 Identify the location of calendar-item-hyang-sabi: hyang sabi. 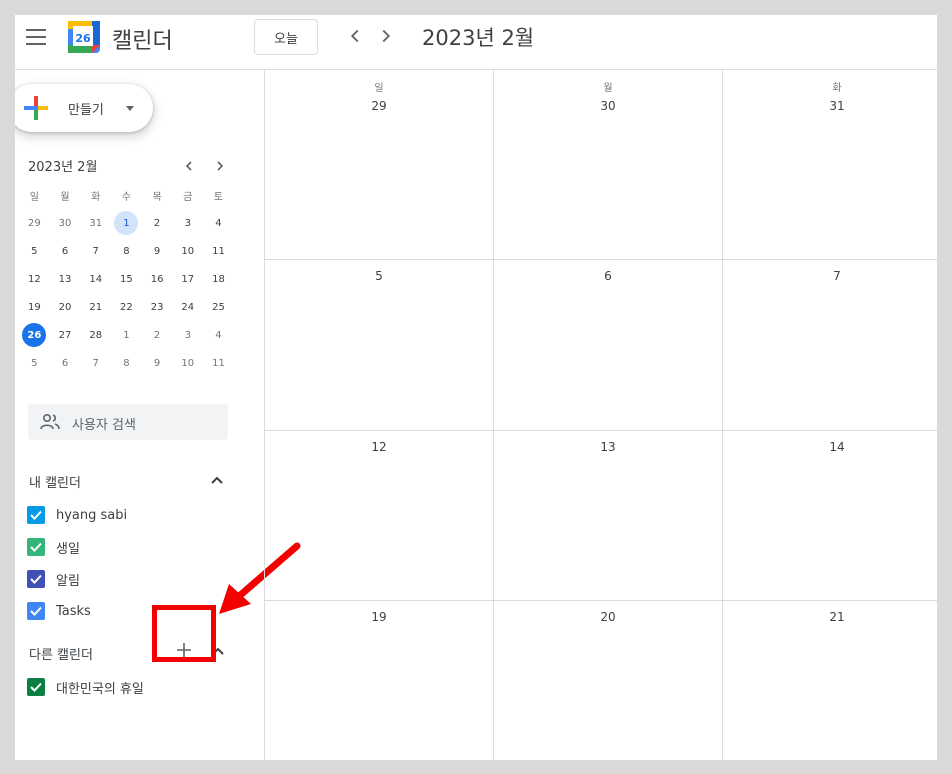
(77, 515).